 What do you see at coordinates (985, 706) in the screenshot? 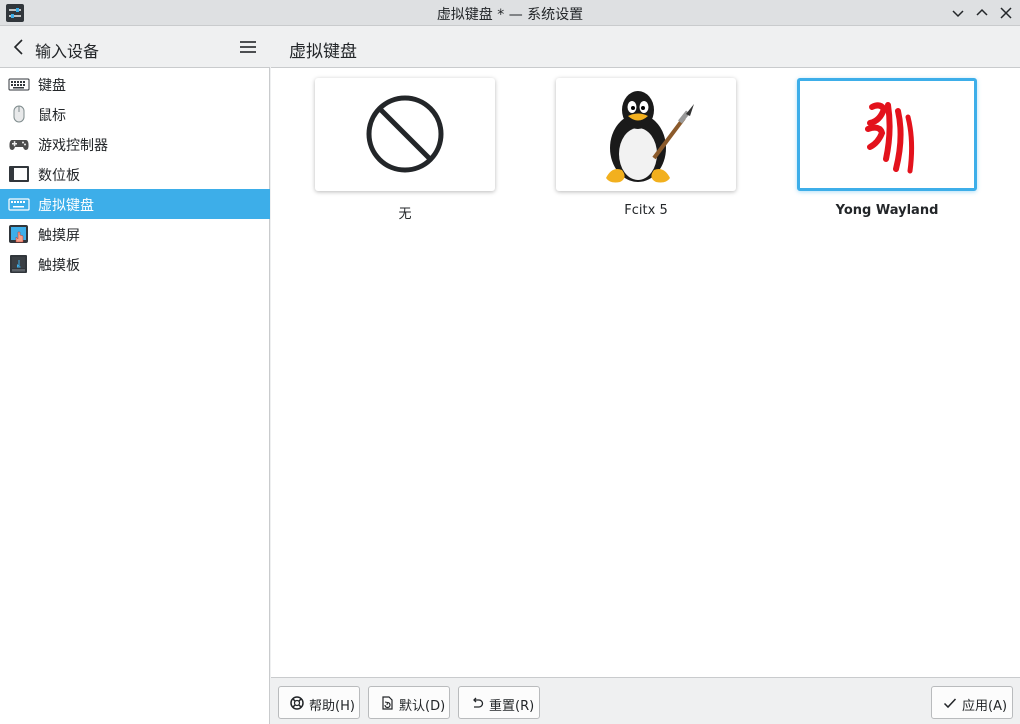
I see `apply-button-label: 应用(A)` at bounding box center [985, 706].